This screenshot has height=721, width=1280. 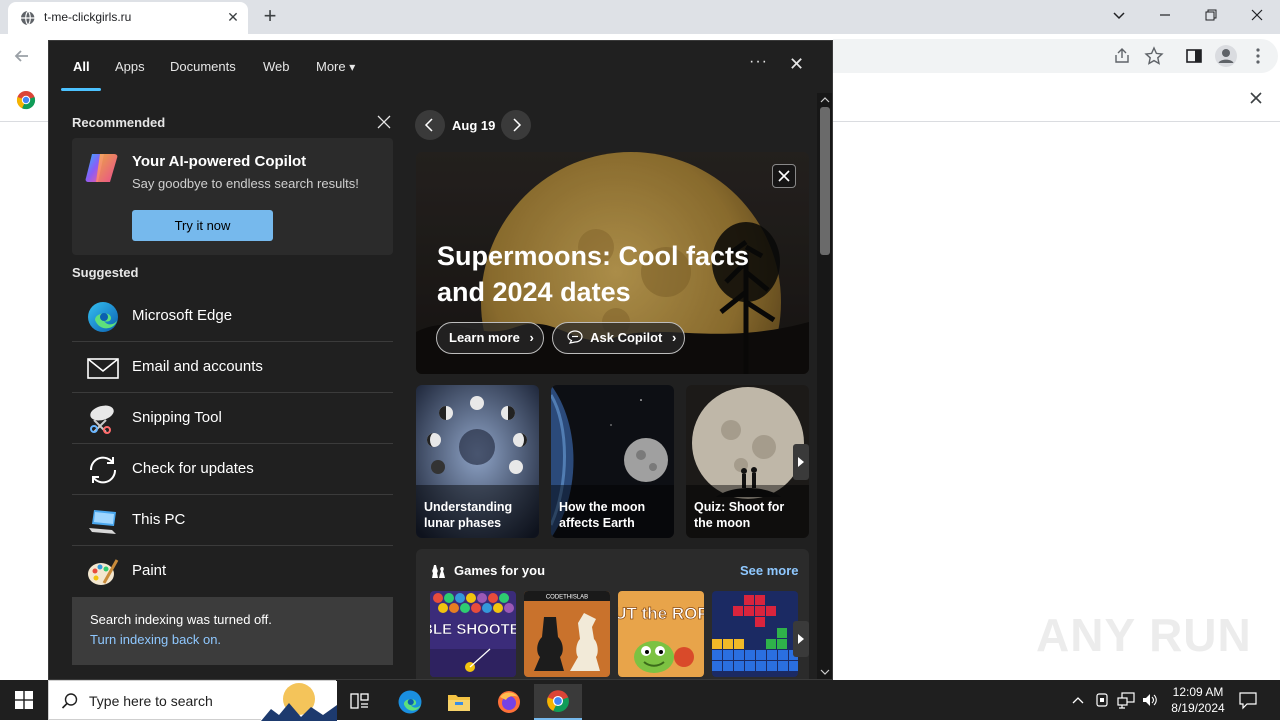 I want to click on article-card: How the moon affects Earth, so click(x=612, y=461).